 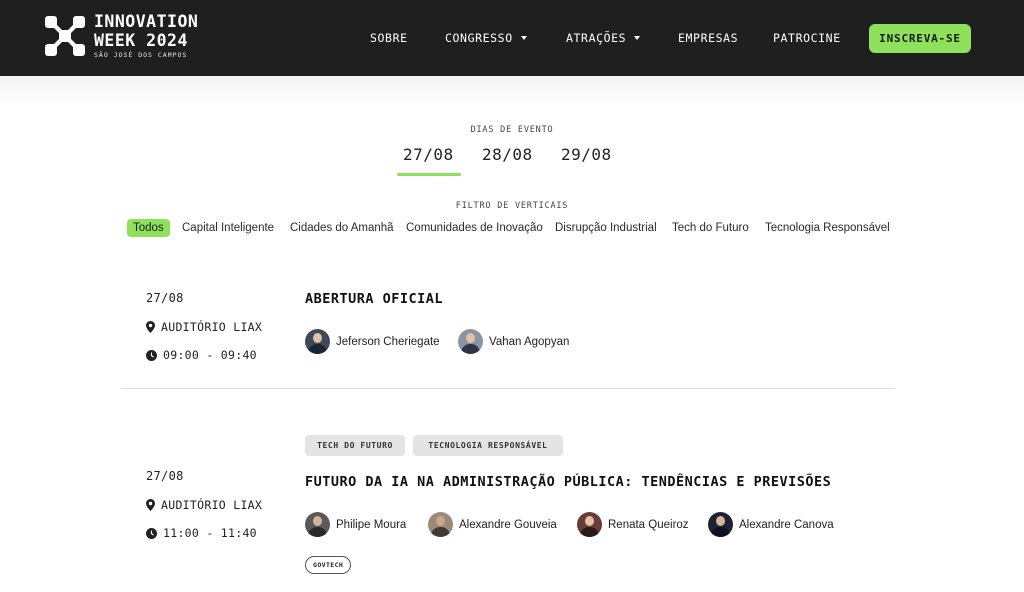 I want to click on speaker-item: Vahan Agopyan, so click(x=513, y=341).